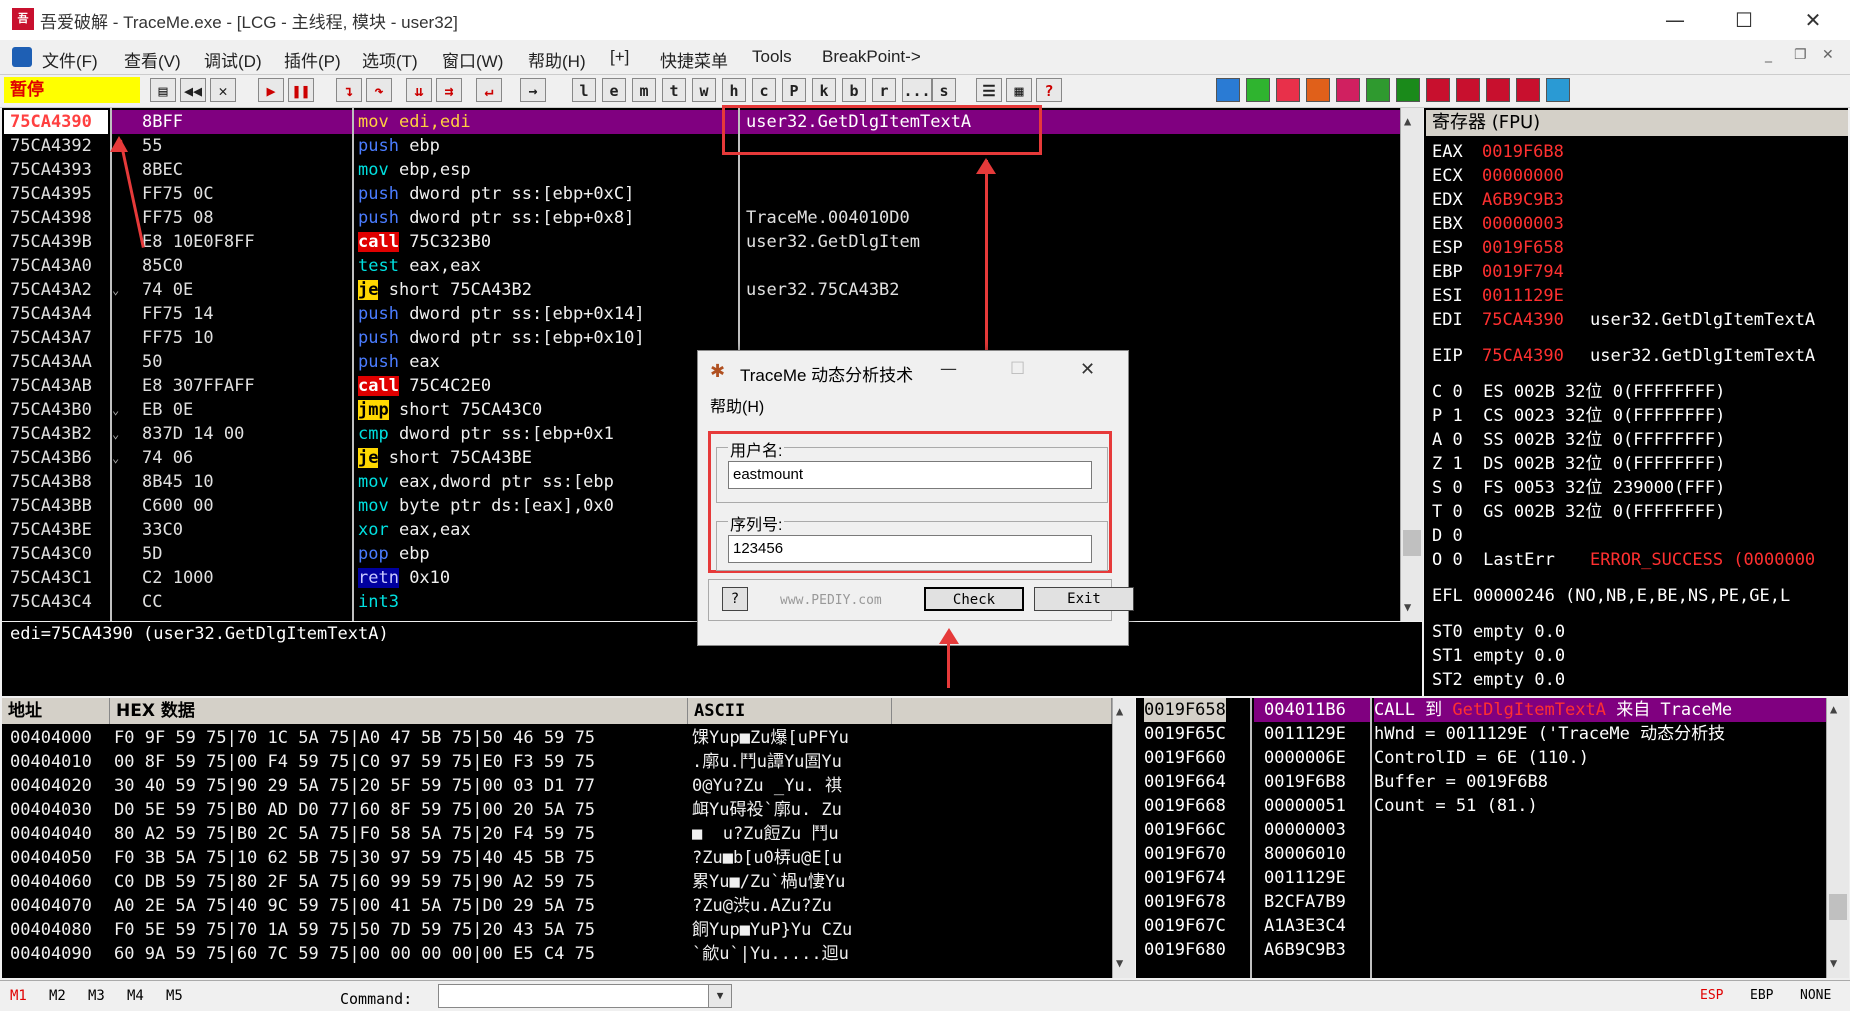  What do you see at coordinates (533, 90) in the screenshot?
I see `goto-icon: →` at bounding box center [533, 90].